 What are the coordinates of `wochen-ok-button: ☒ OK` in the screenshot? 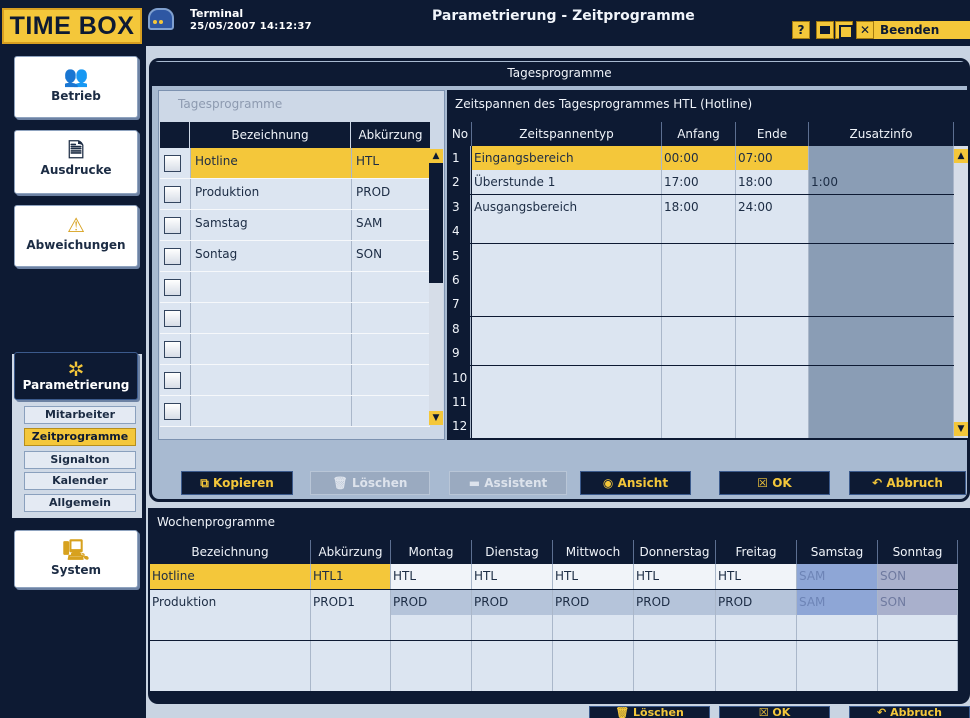 It's located at (774, 712).